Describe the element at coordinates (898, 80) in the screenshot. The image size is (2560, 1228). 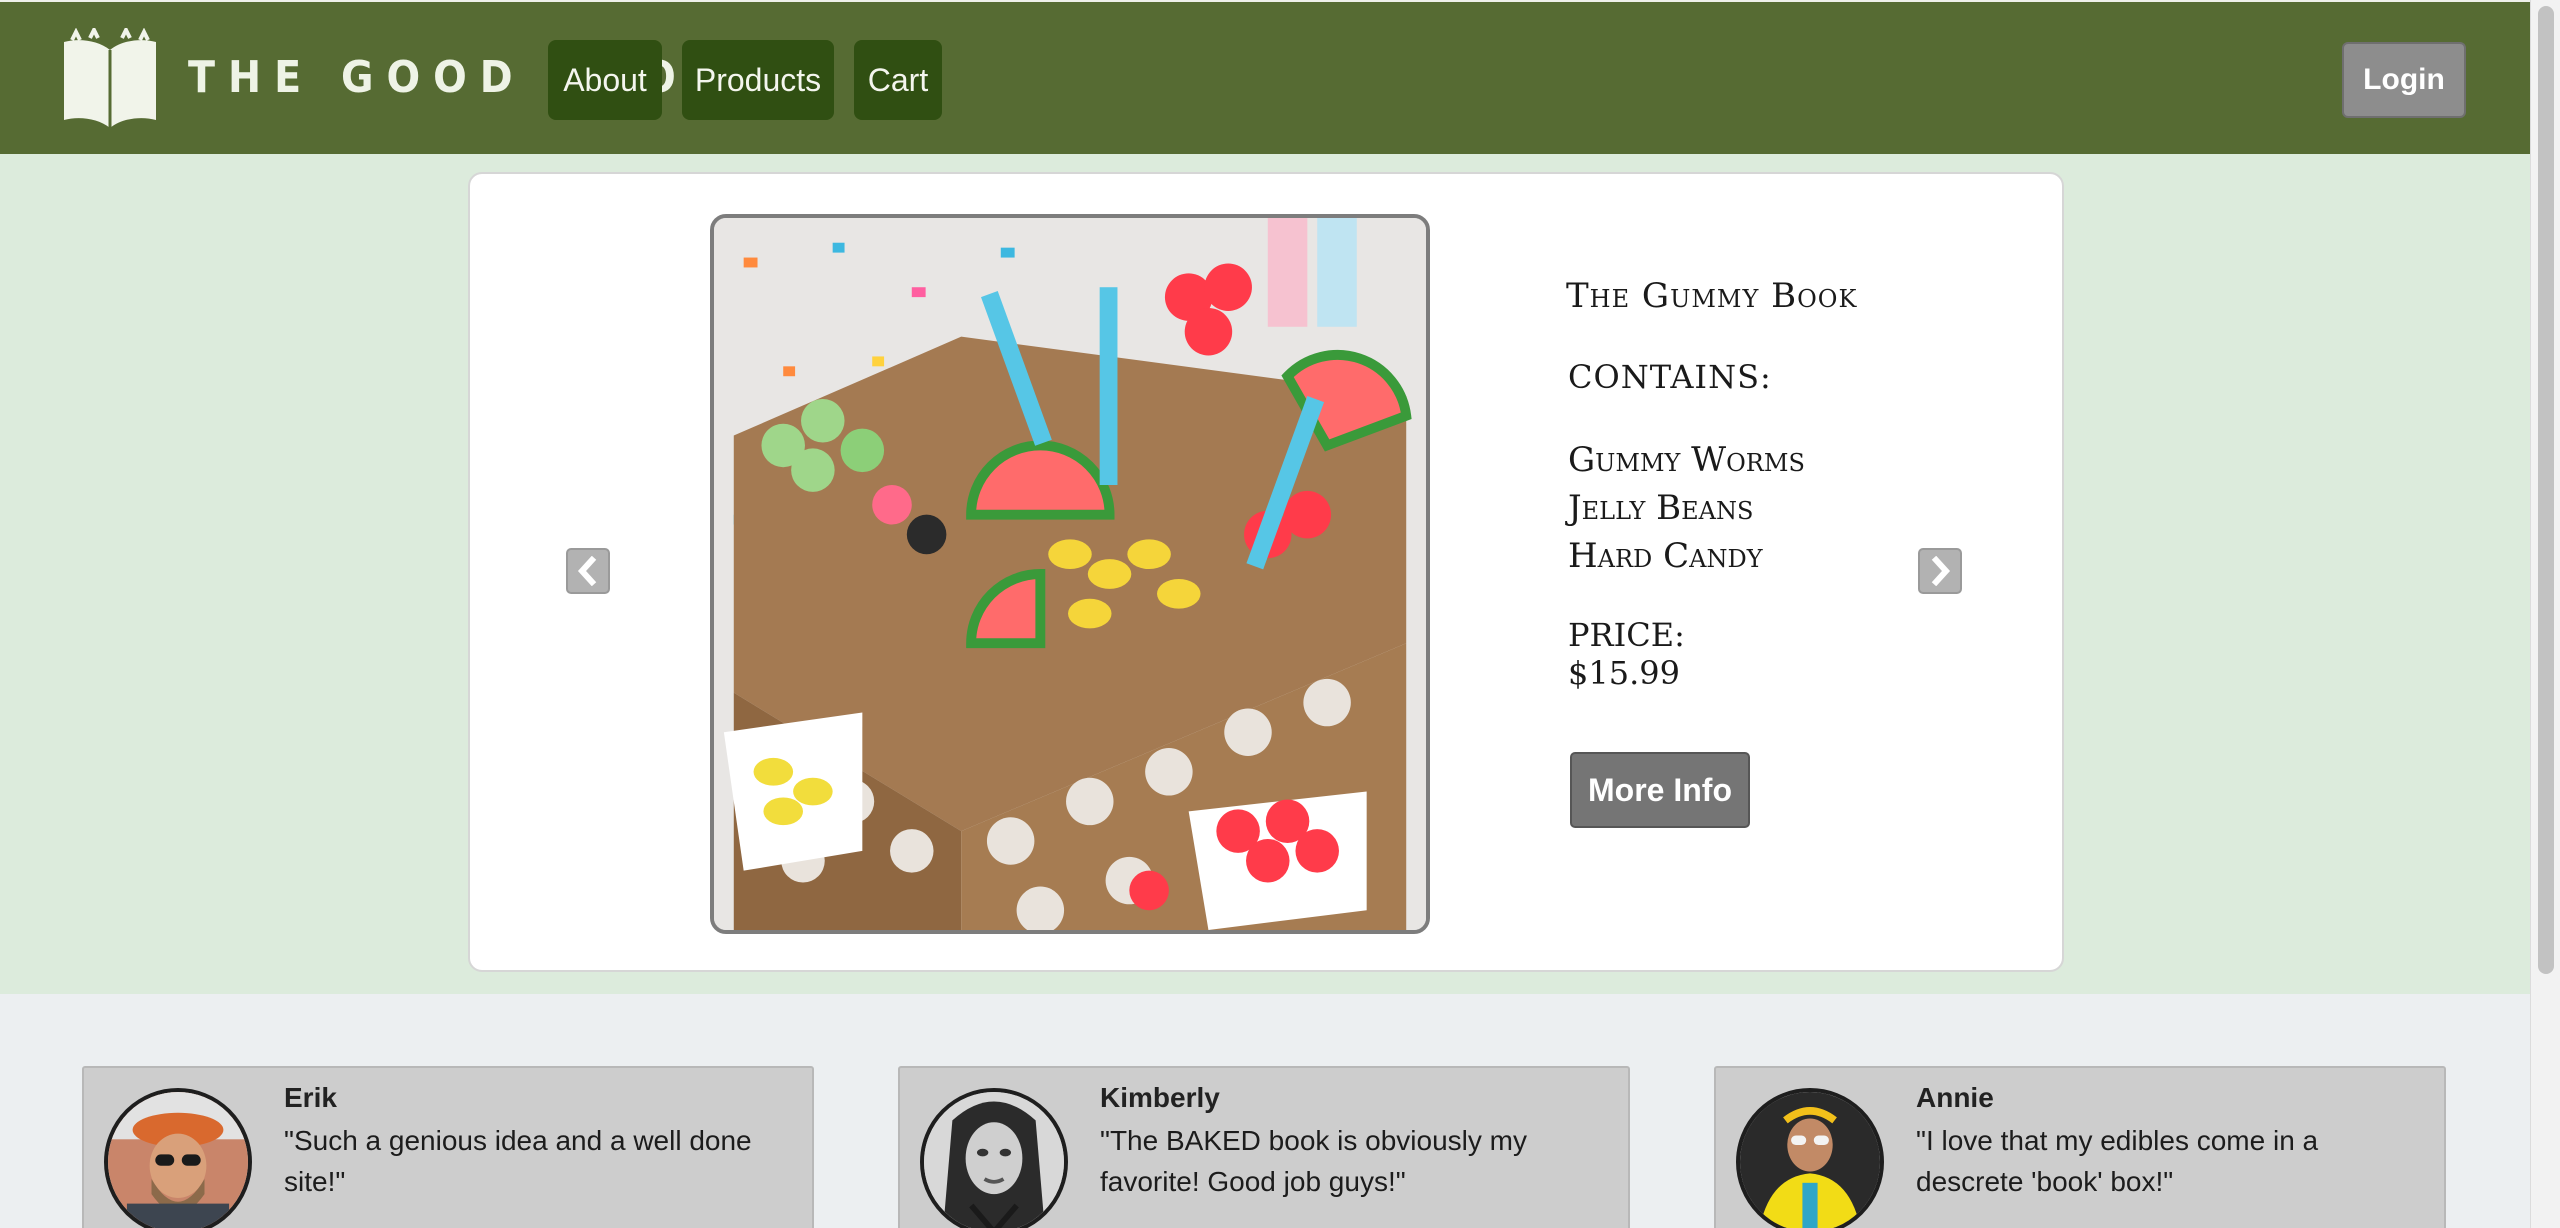
I see `nav-cart: Cart` at that location.